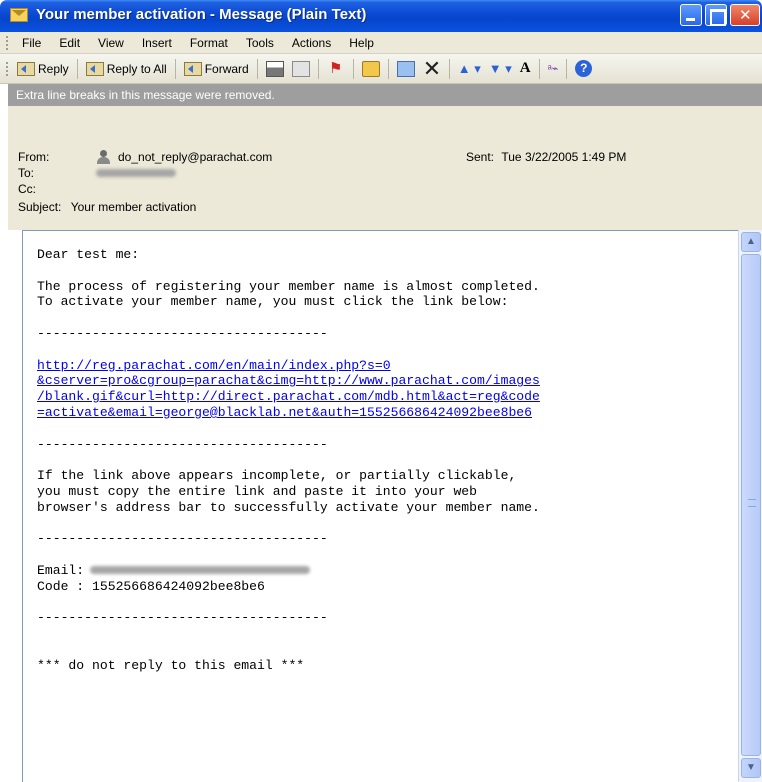  I want to click on email-redacted, so click(200, 570).